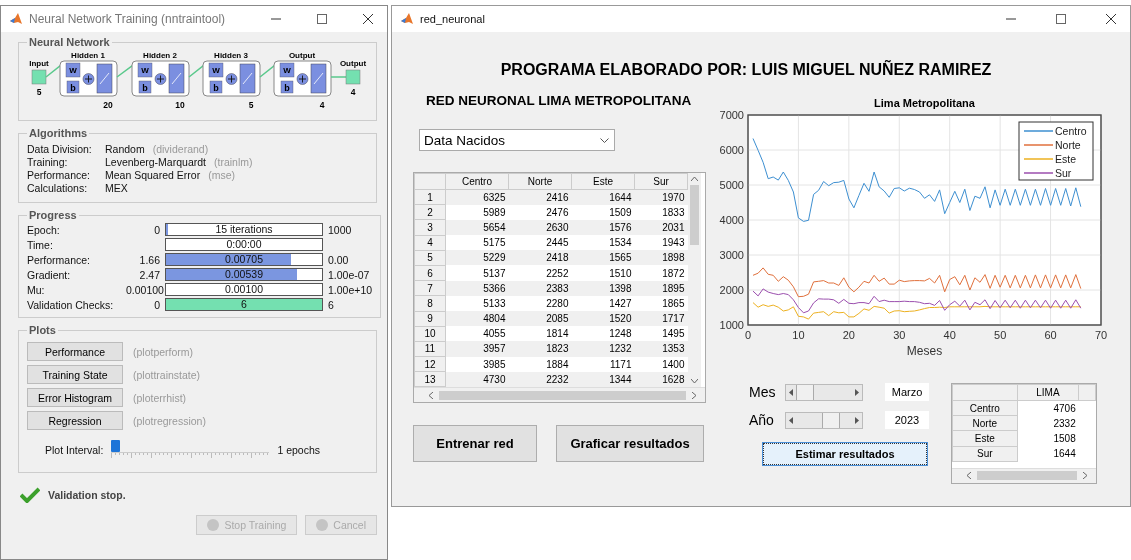 The height and width of the screenshot is (560, 1131). Describe the element at coordinates (603, 181) in the screenshot. I see `column-header: Este` at that location.